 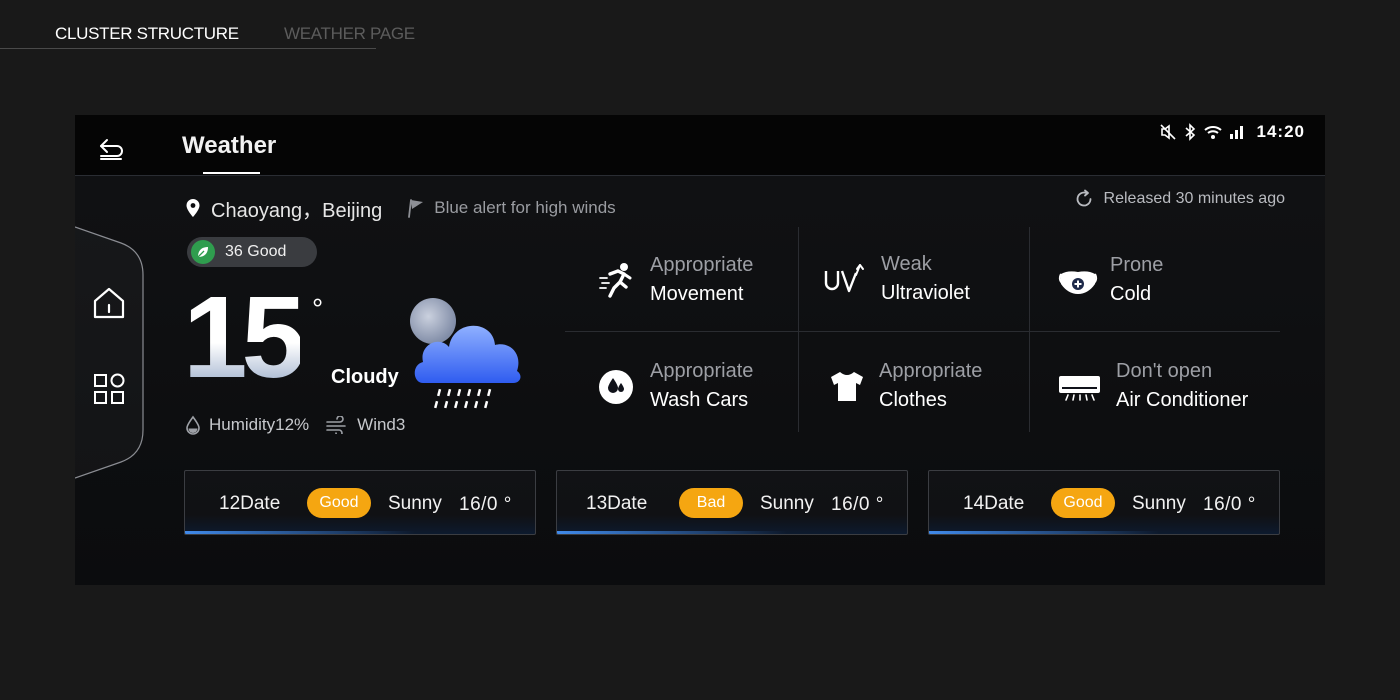 I want to click on apps-button, so click(x=109, y=389).